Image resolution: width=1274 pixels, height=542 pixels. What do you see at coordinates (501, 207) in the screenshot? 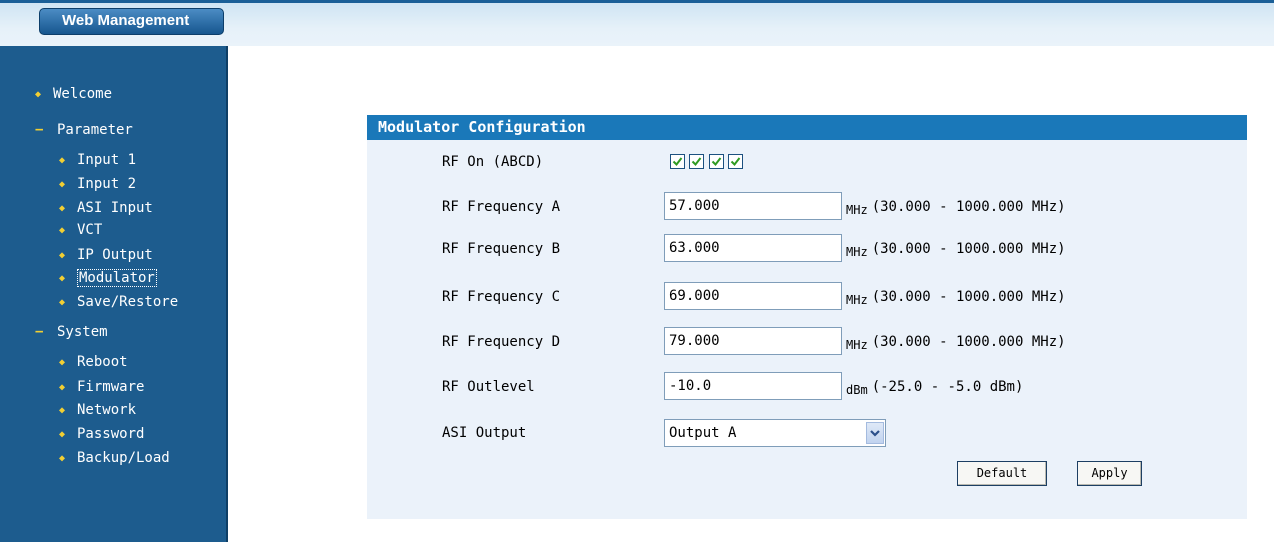
I see `rf-frequency-a-label: RF Frequency A` at bounding box center [501, 207].